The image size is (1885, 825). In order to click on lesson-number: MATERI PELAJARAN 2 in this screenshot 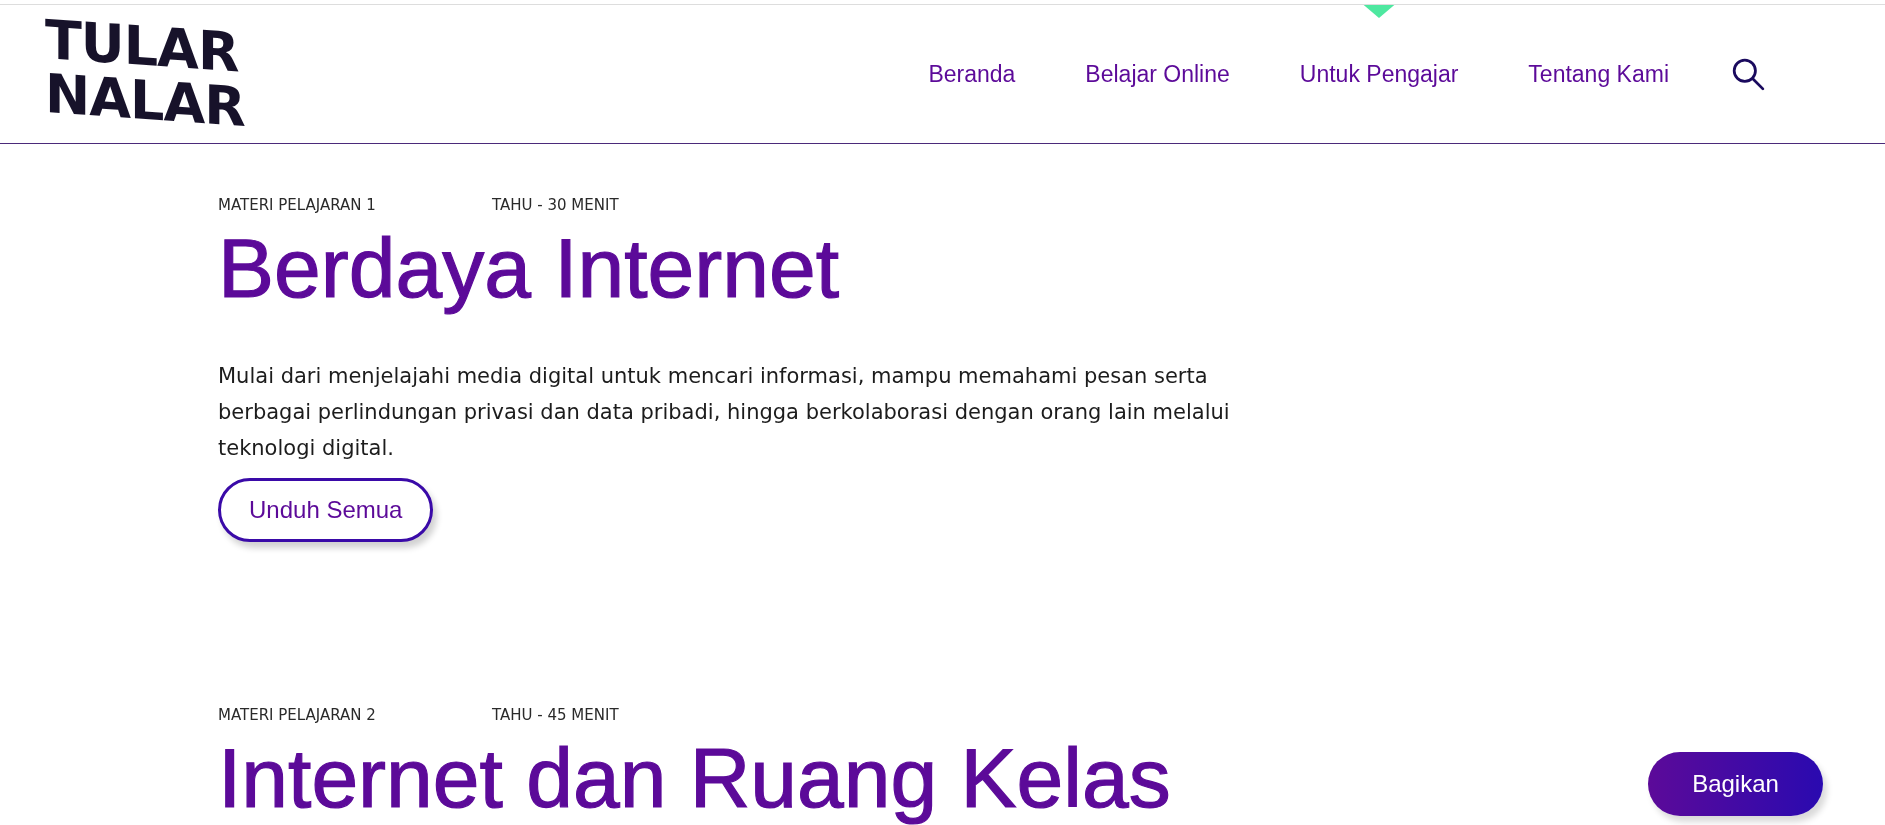, I will do `click(297, 715)`.